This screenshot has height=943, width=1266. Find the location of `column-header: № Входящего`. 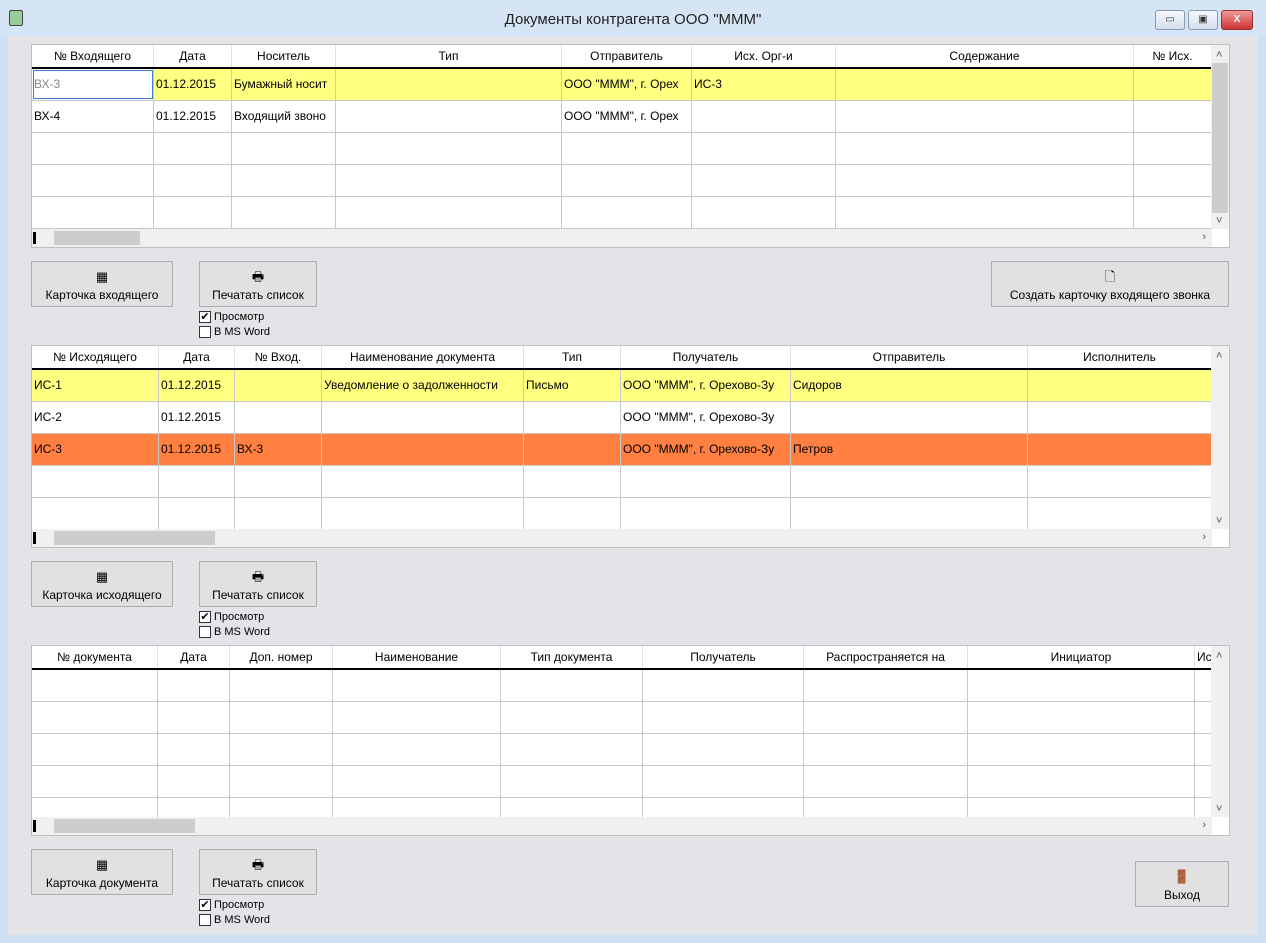

column-header: № Входящего is located at coordinates (93, 56).